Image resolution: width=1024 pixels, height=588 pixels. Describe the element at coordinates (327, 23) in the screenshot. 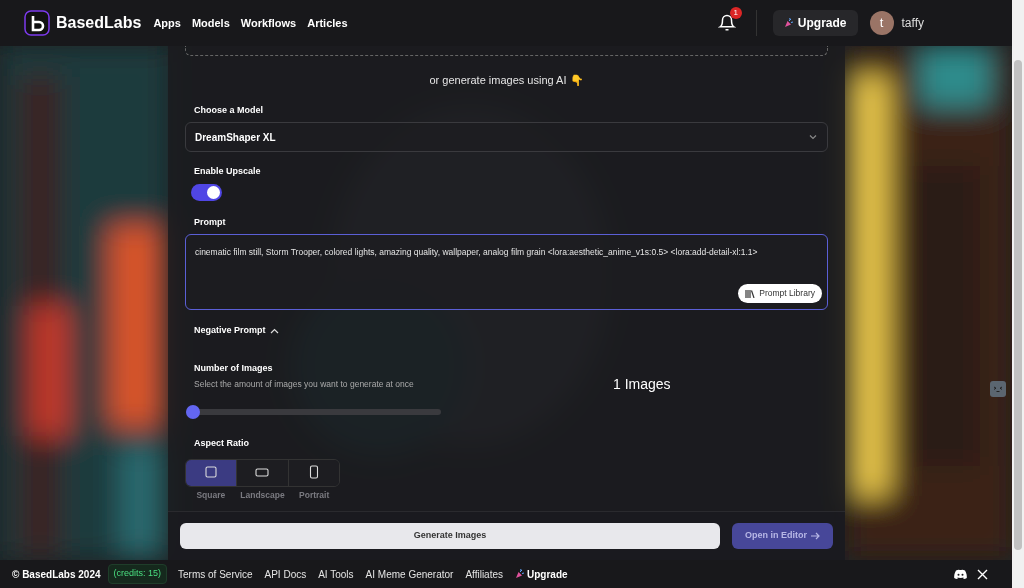

I see `nav-link: Articles` at that location.